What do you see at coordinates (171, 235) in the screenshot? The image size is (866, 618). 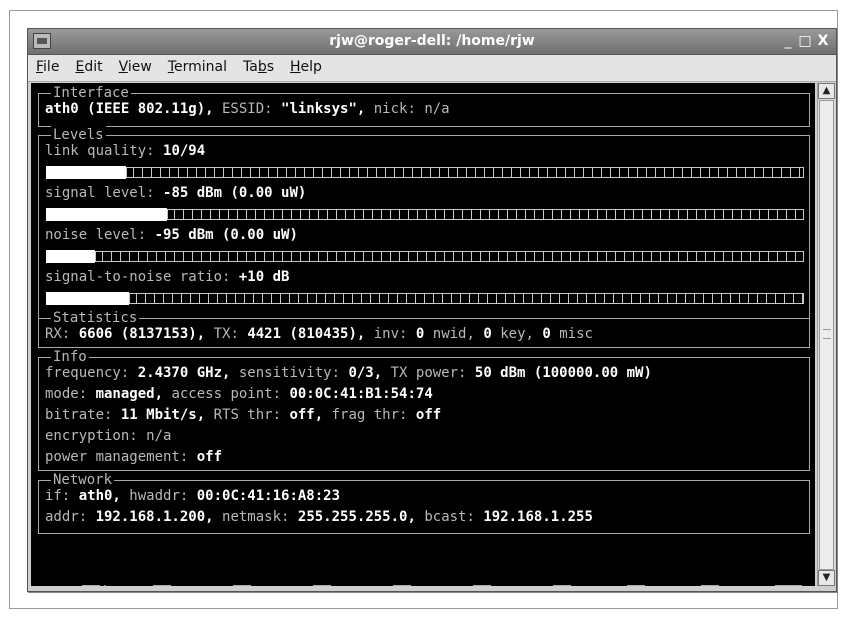 I see `noise-level-line: noise level: -95 dBm (0.00 uW)` at bounding box center [171, 235].